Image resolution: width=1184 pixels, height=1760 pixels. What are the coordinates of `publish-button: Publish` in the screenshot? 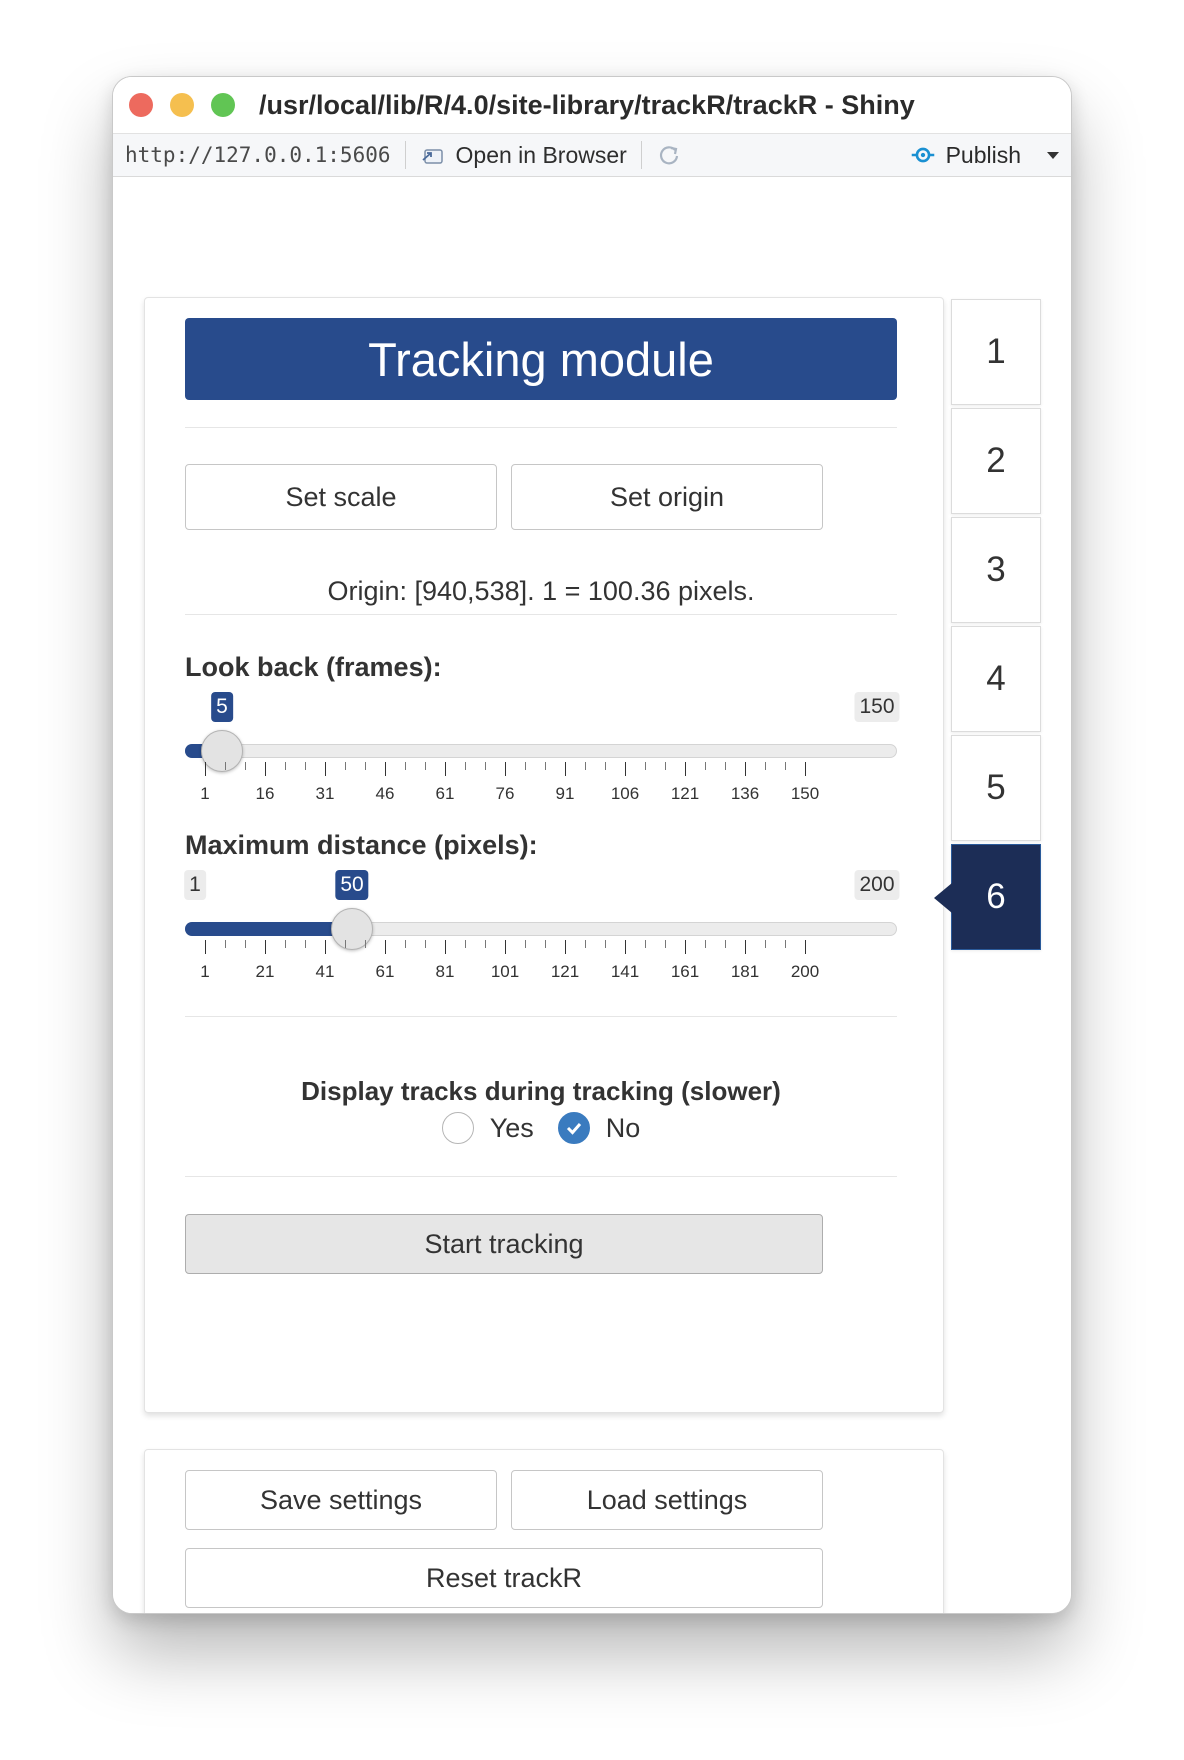 It's located at (984, 155).